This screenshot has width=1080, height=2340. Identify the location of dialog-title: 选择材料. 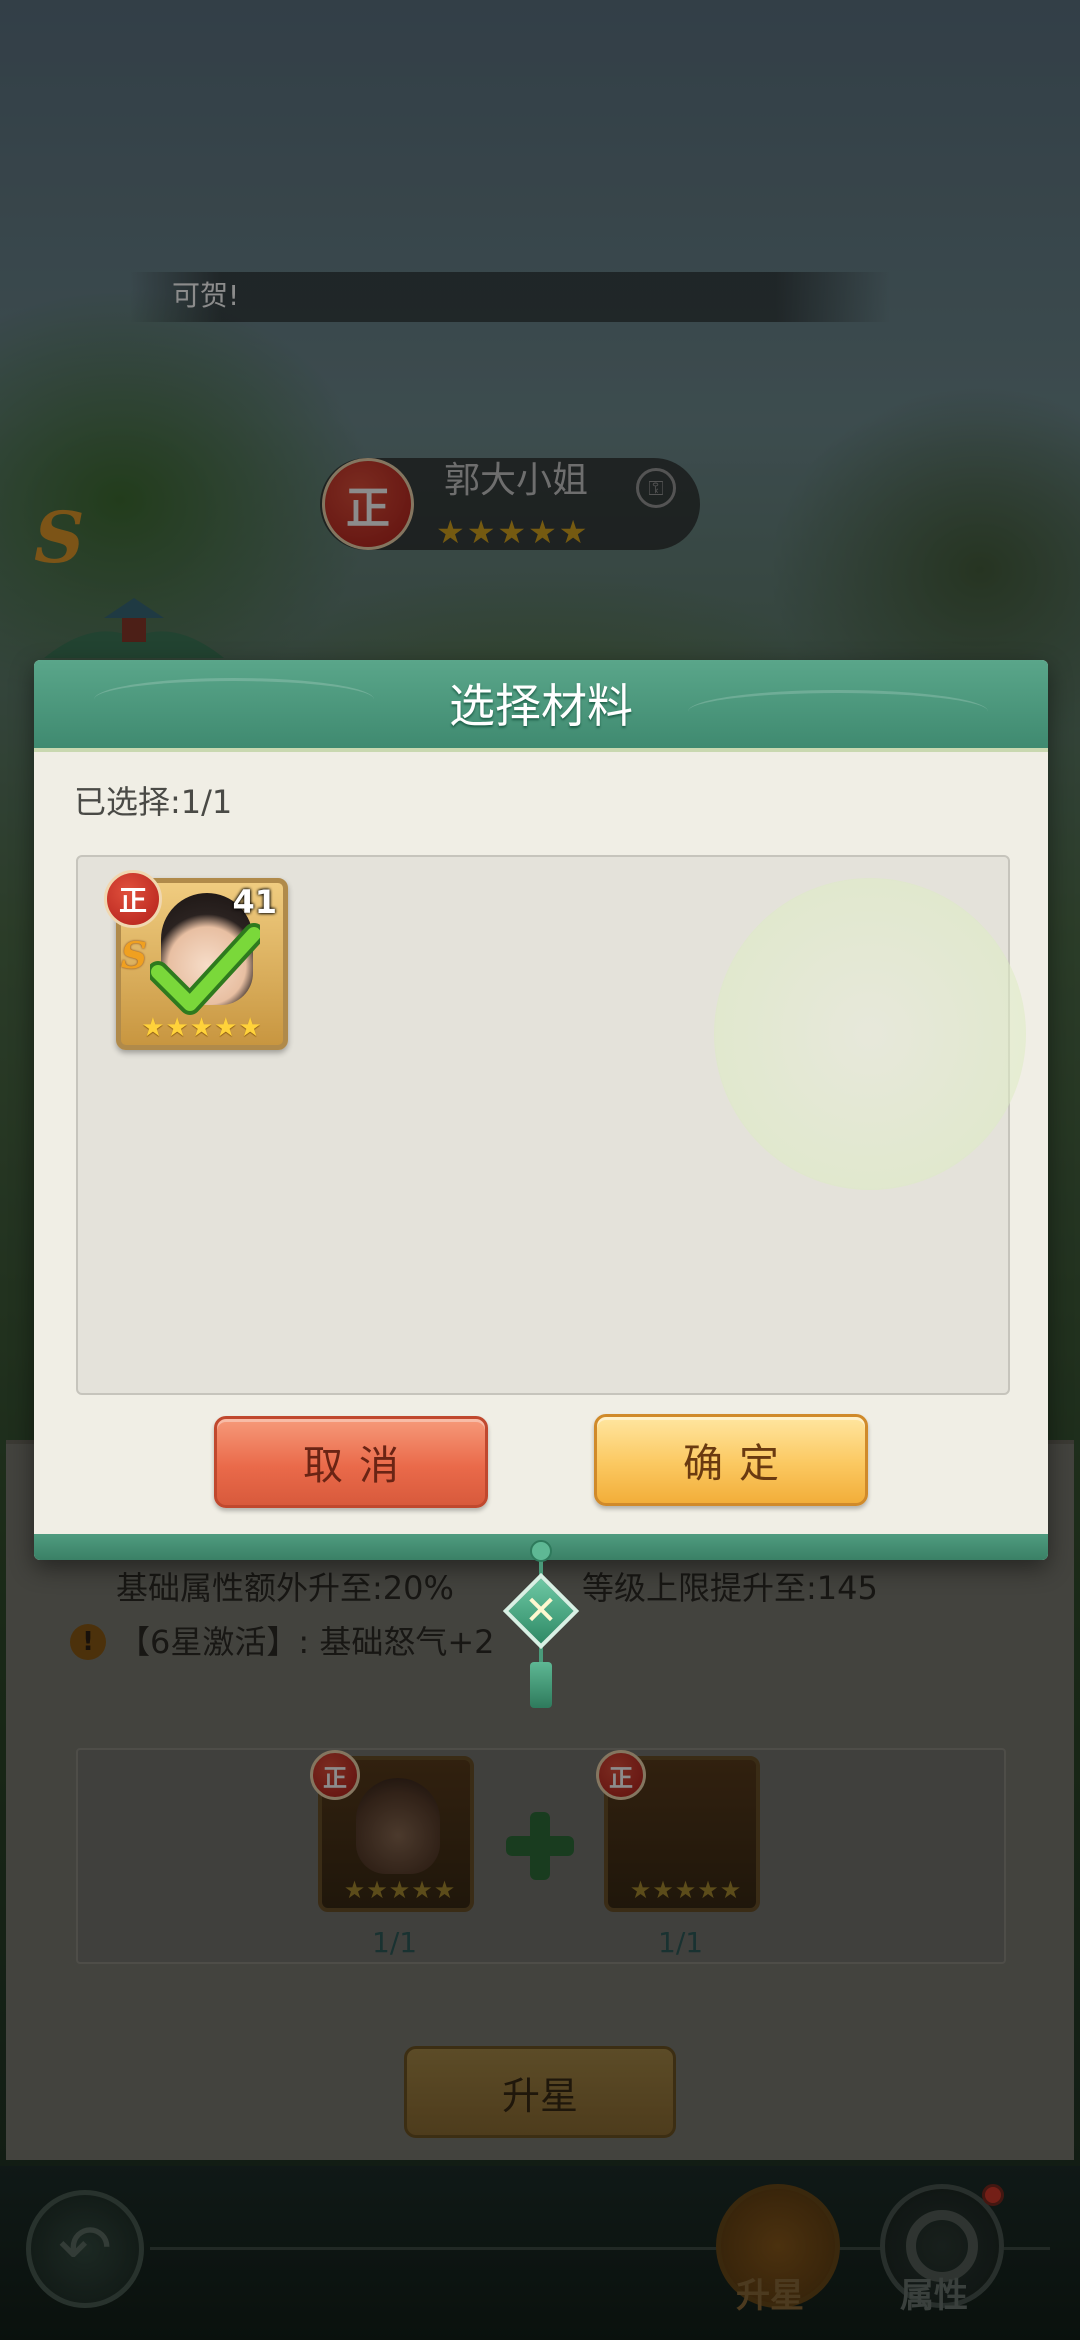
(541, 706).